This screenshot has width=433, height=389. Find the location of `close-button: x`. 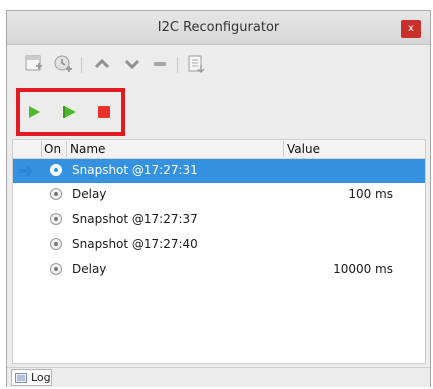

close-button: x is located at coordinates (411, 29).